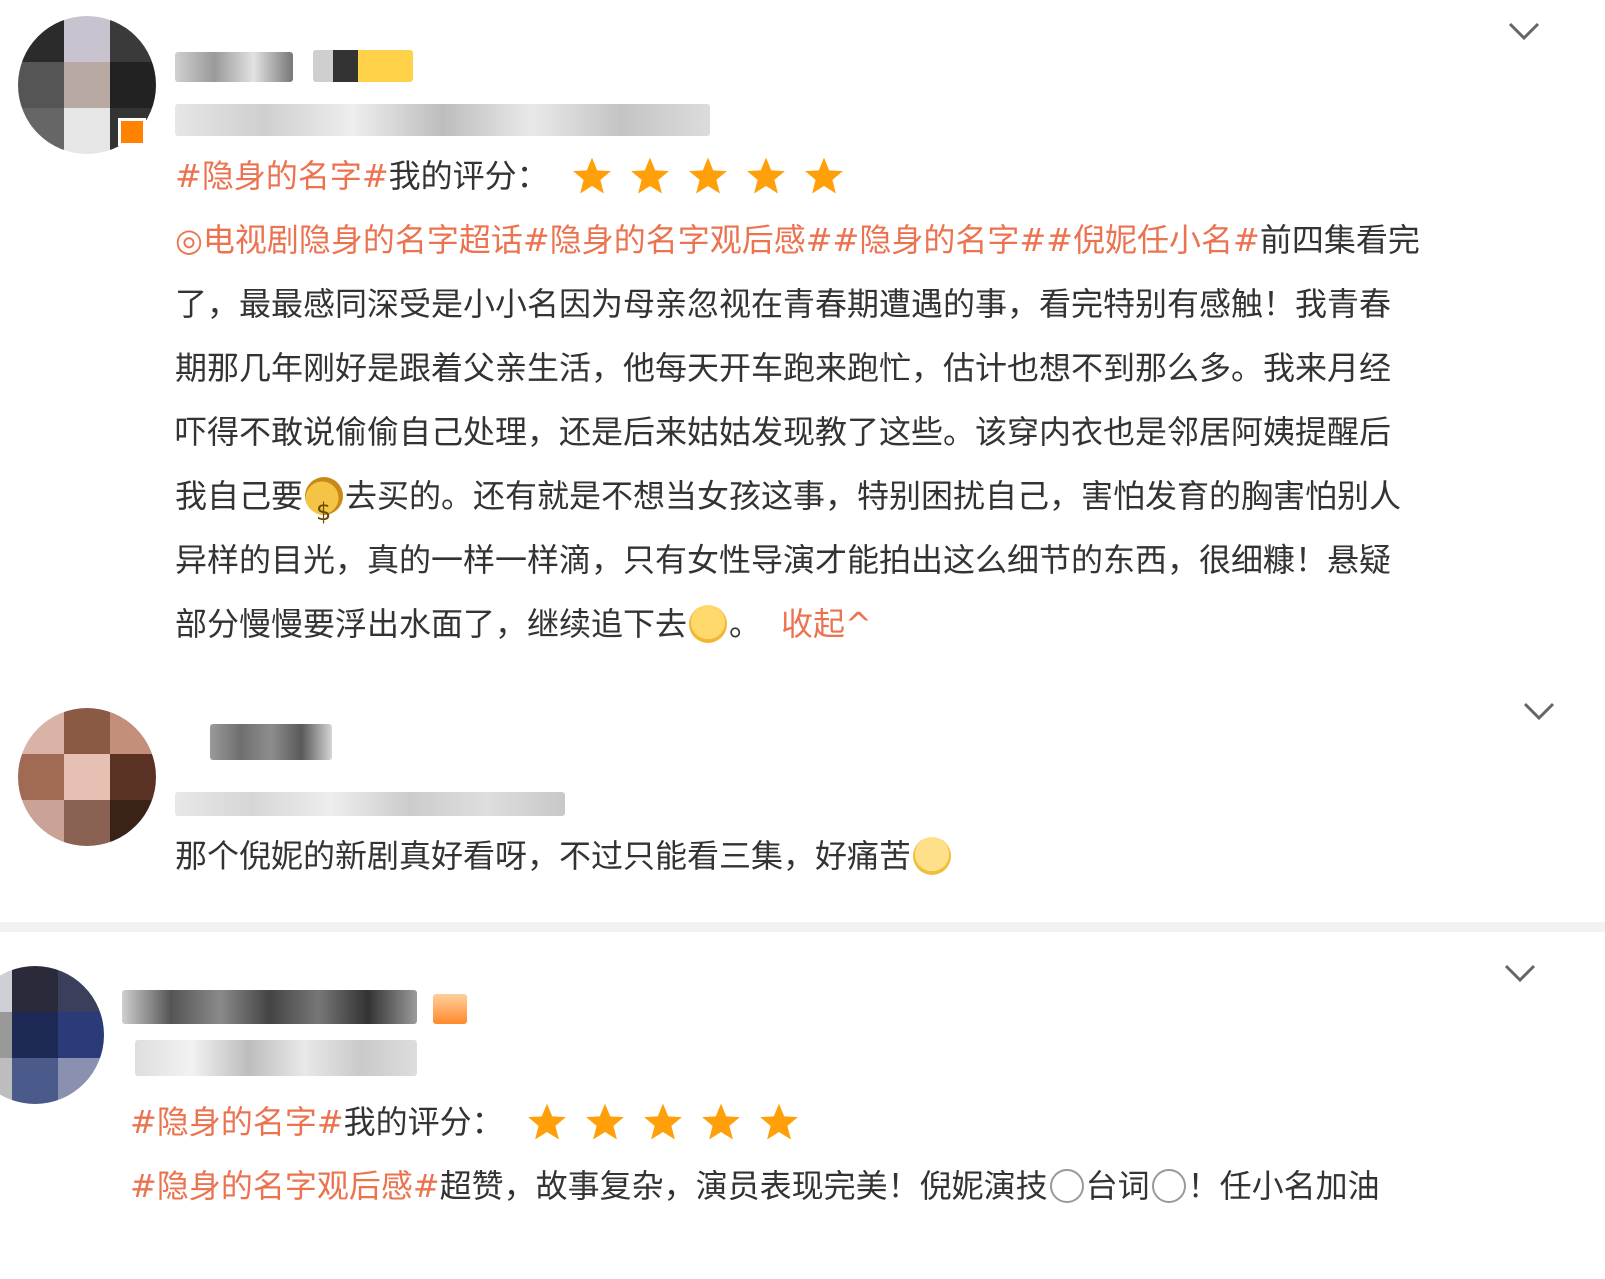 This screenshot has width=1605, height=1279. I want to click on comment-text: 我自己要, so click(239, 496).